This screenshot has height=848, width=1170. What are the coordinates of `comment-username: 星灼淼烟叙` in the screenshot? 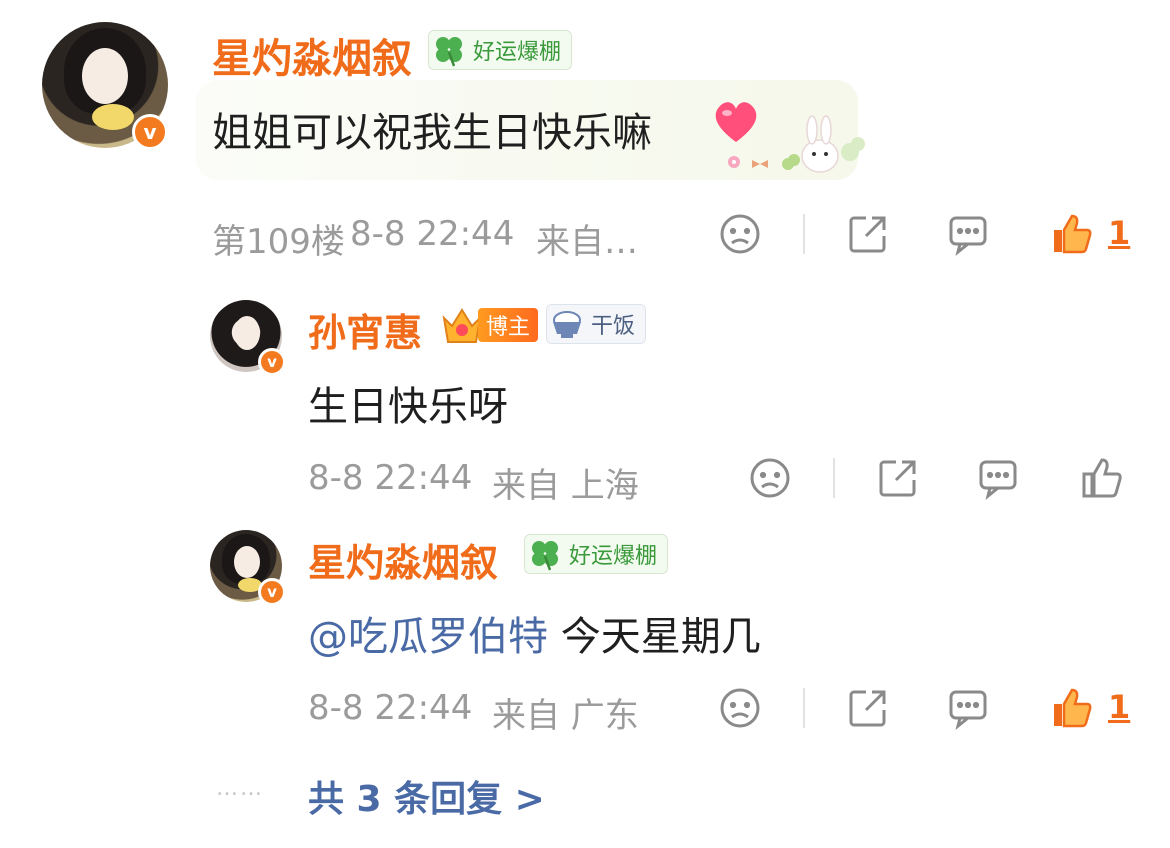 It's located at (312, 55).